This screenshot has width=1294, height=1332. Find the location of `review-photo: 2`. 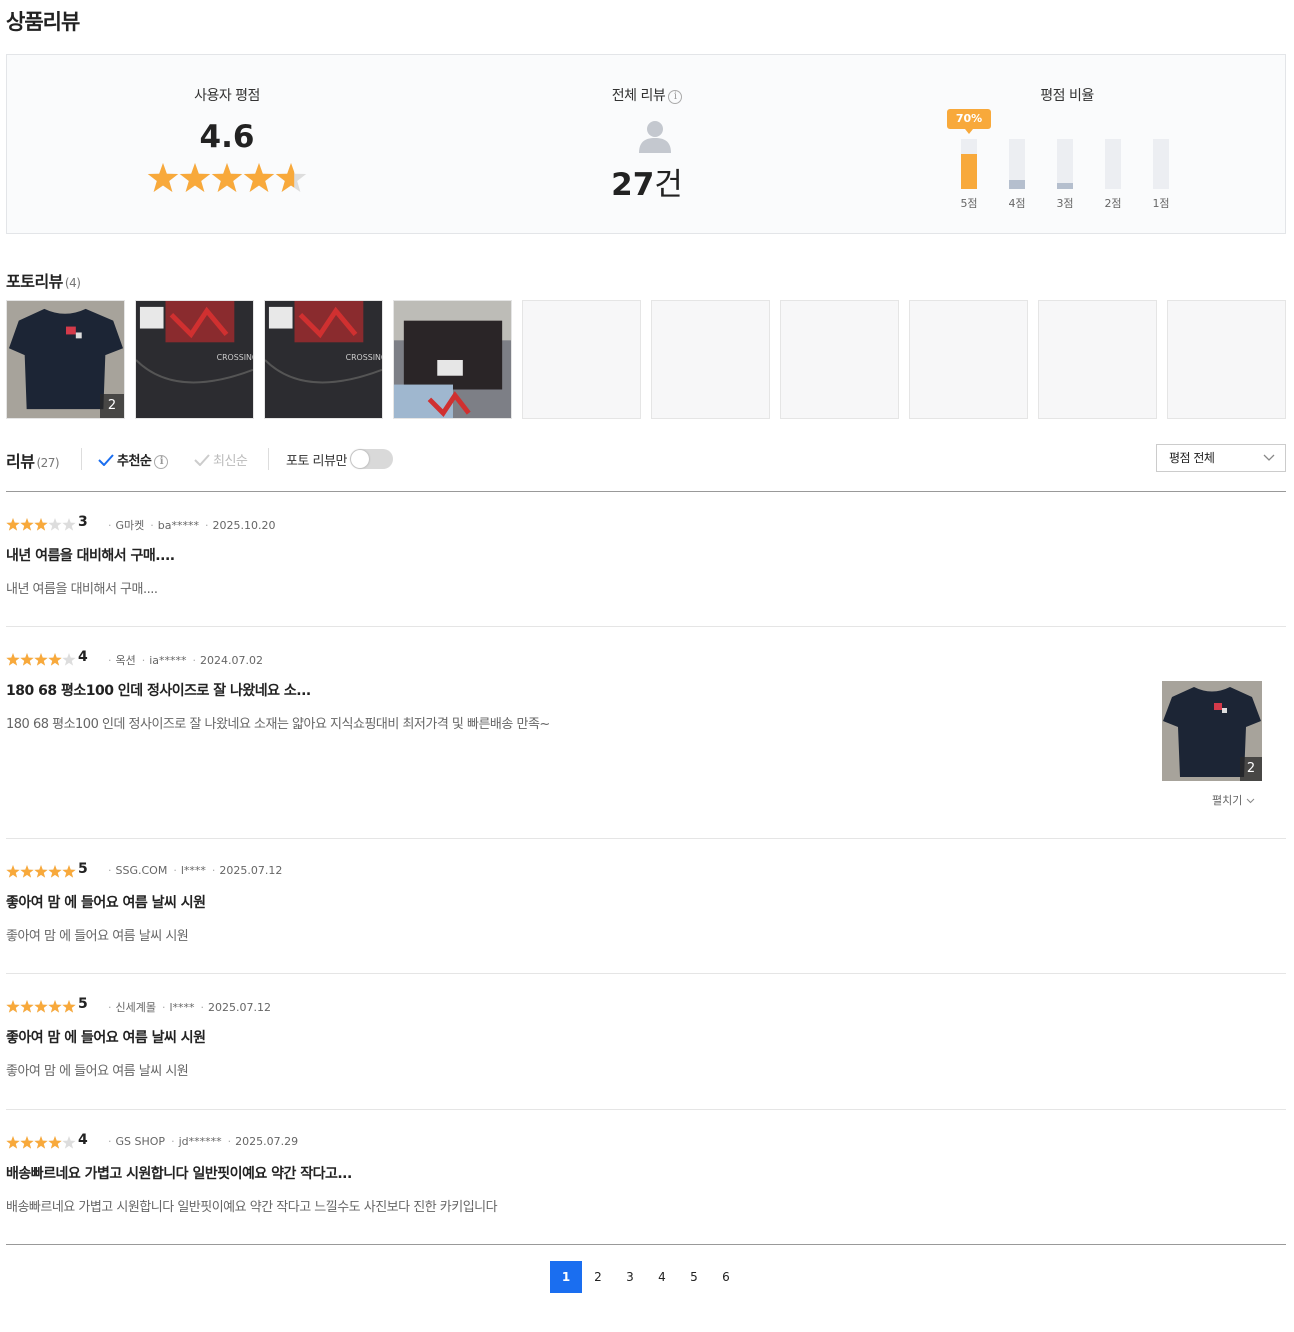

review-photo: 2 is located at coordinates (1212, 731).